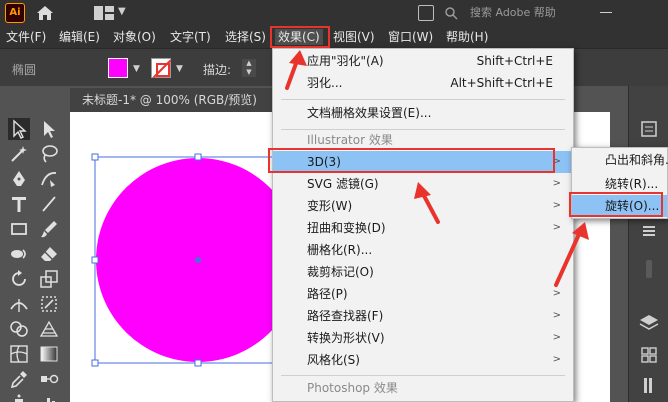  Describe the element at coordinates (423, 316) in the screenshot. I see `menu-item-pathfinder: 路径查找器(F) >` at that location.